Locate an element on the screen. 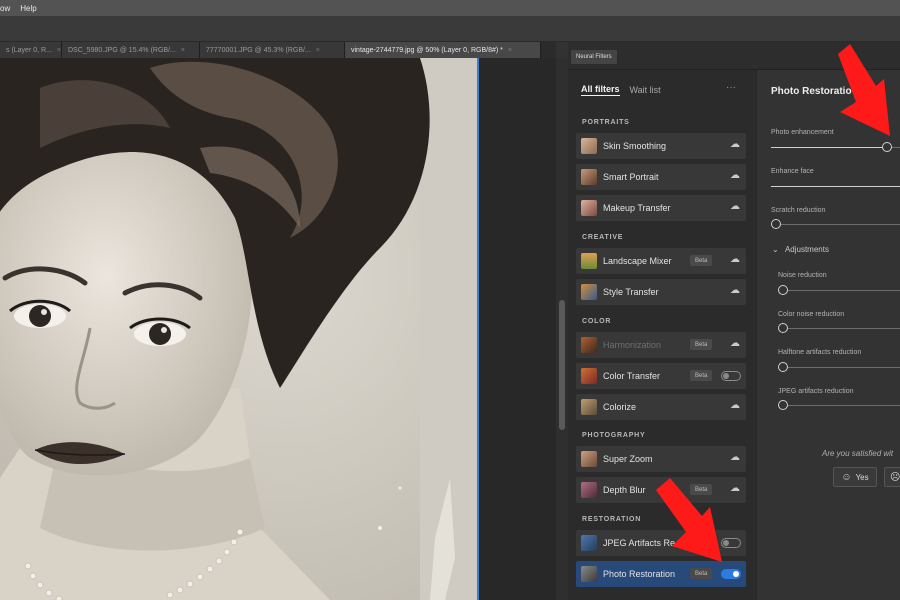 The width and height of the screenshot is (900, 600). chevron-down-icon: ⌄ is located at coordinates (775, 249).